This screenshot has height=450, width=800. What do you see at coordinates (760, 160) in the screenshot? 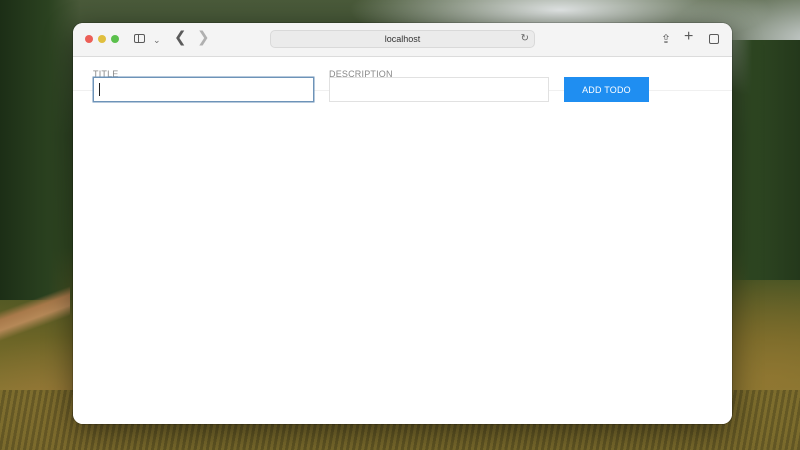
I see `wallpaper-trees-right` at bounding box center [760, 160].